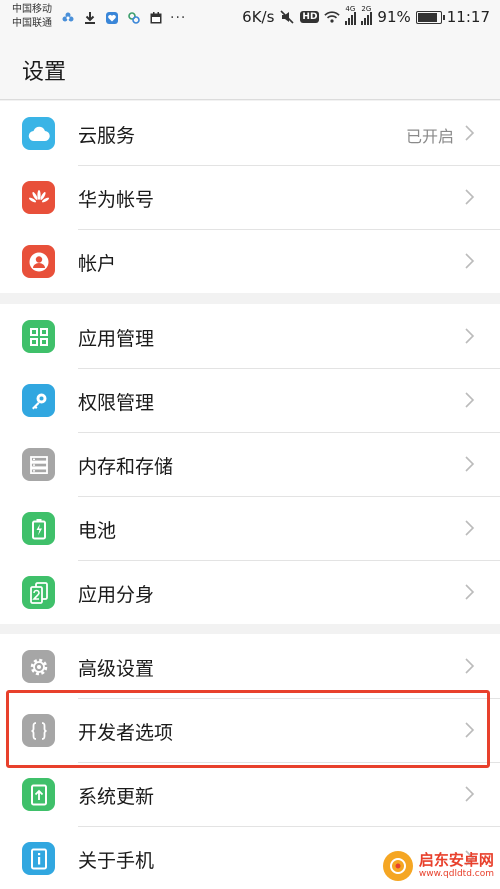 Image resolution: width=500 pixels, height=889 pixels. What do you see at coordinates (38, 794) in the screenshot?
I see `system-update-icon` at bounding box center [38, 794].